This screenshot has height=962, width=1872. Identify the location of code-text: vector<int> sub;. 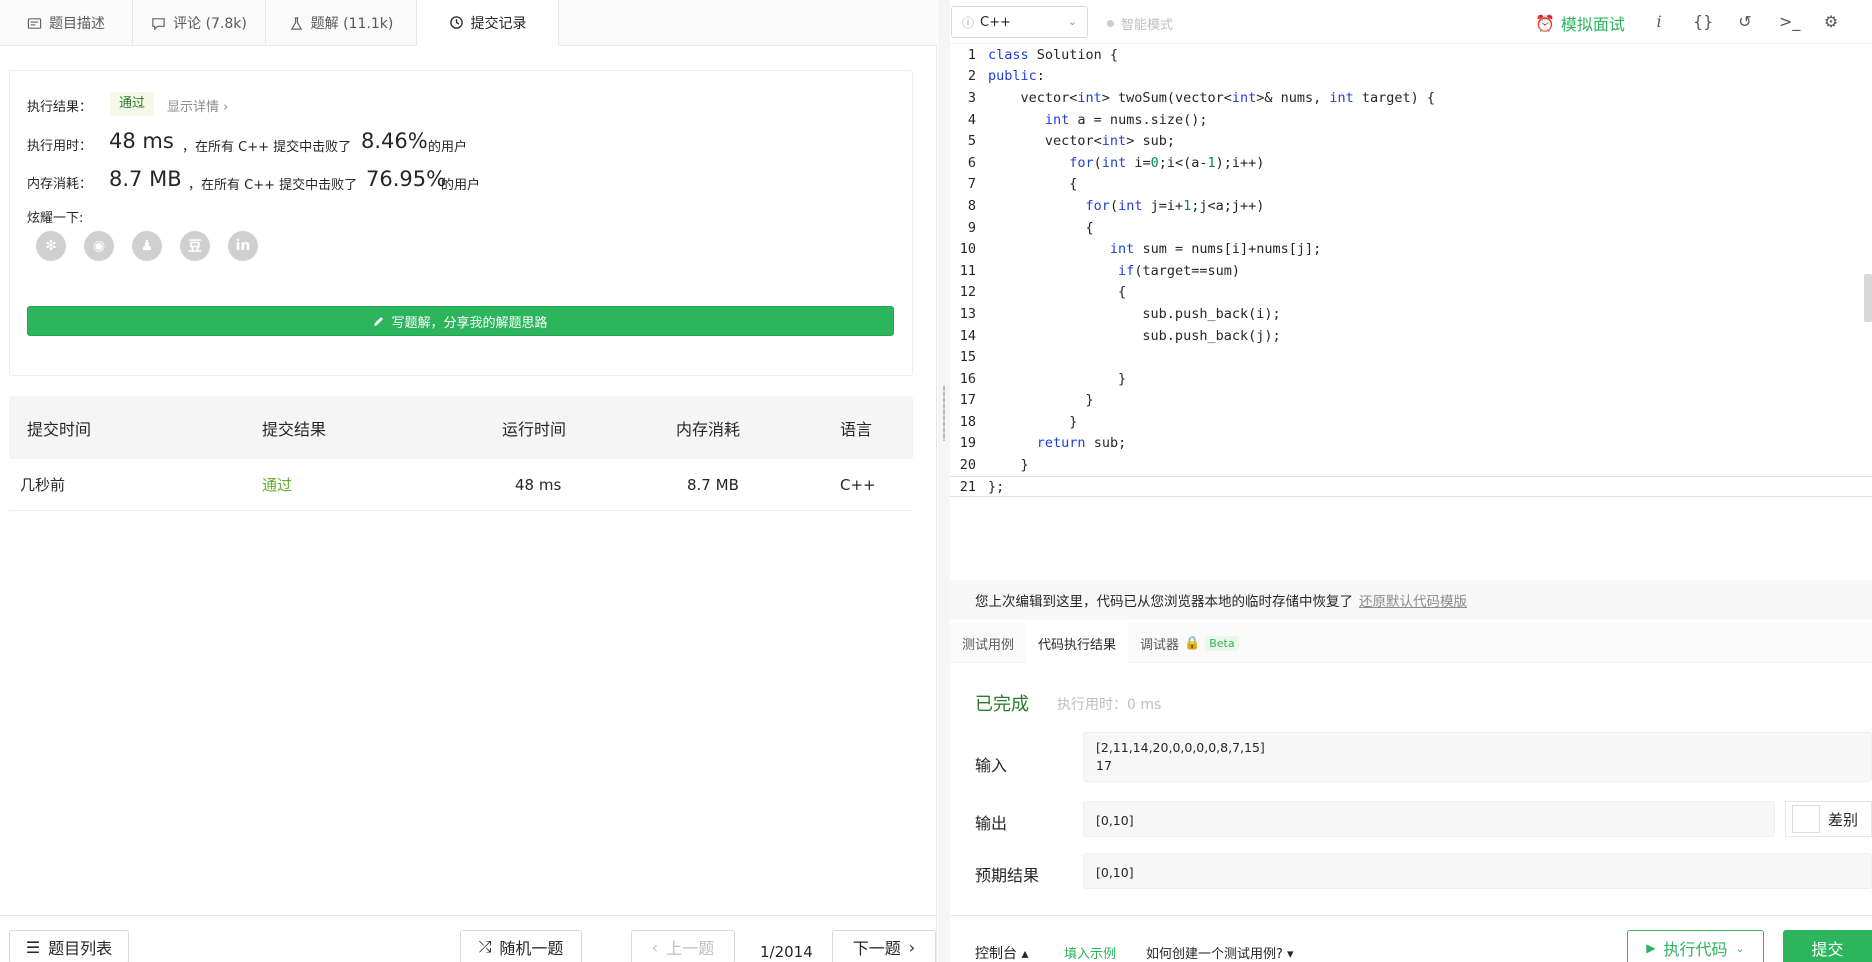
(1081, 141).